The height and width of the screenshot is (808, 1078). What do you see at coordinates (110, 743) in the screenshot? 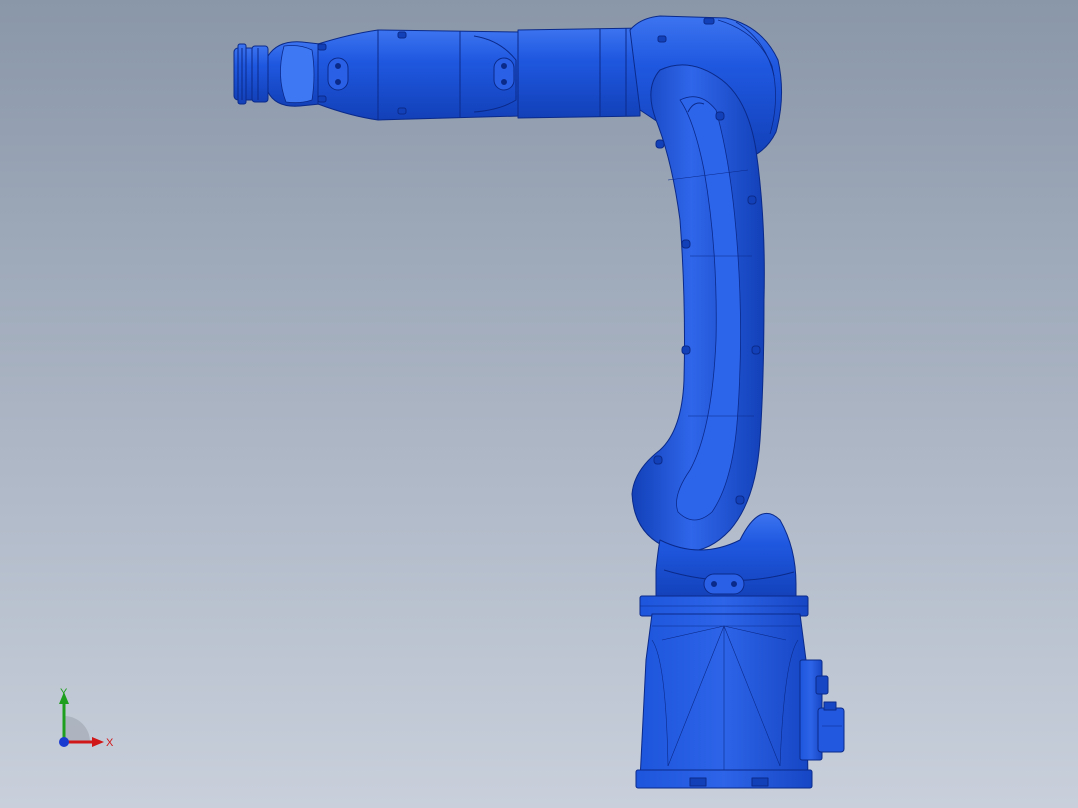
I see `x-axis-label: X` at bounding box center [110, 743].